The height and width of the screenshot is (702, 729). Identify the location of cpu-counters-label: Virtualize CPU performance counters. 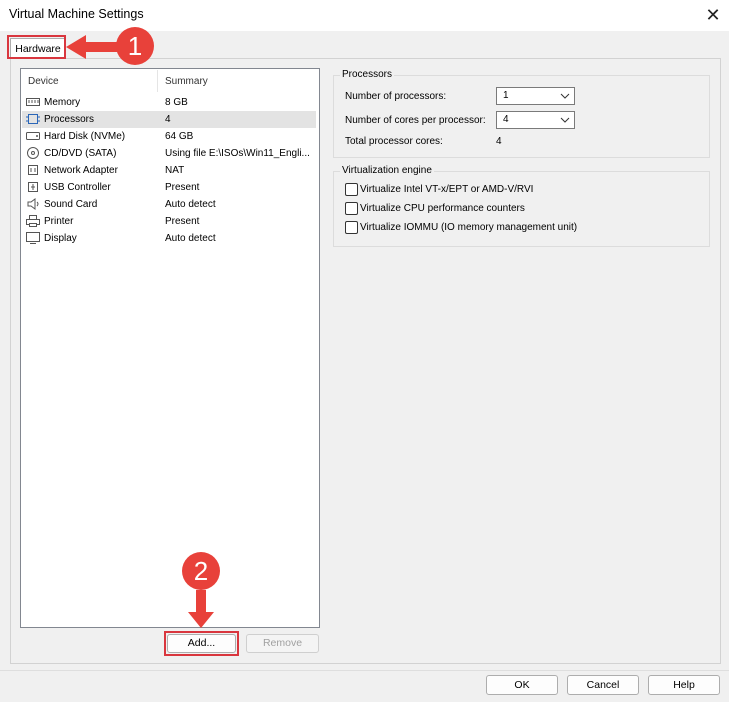
(442, 208).